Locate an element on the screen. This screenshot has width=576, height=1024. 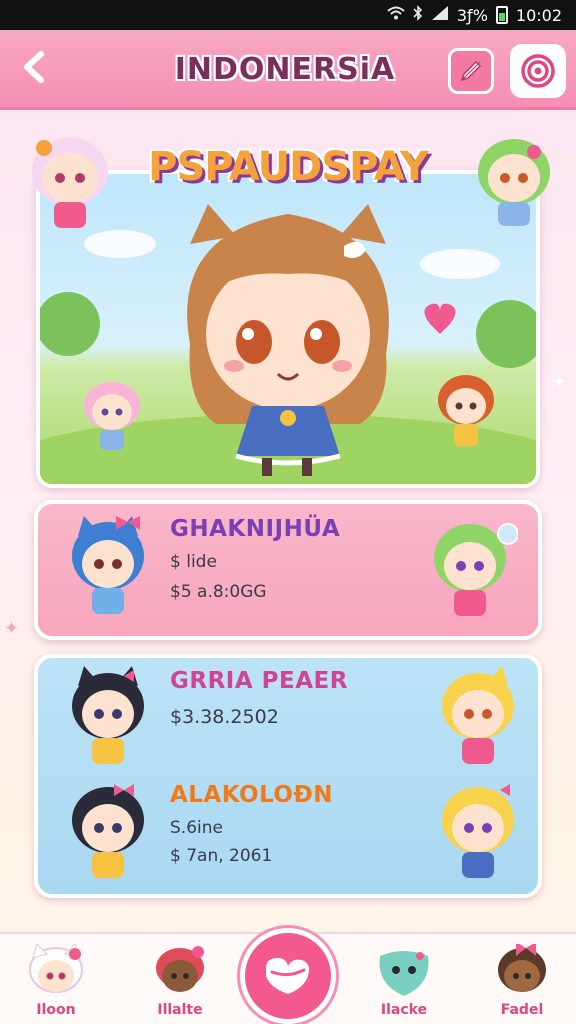
nav-profile: Fadel is located at coordinates (522, 980).